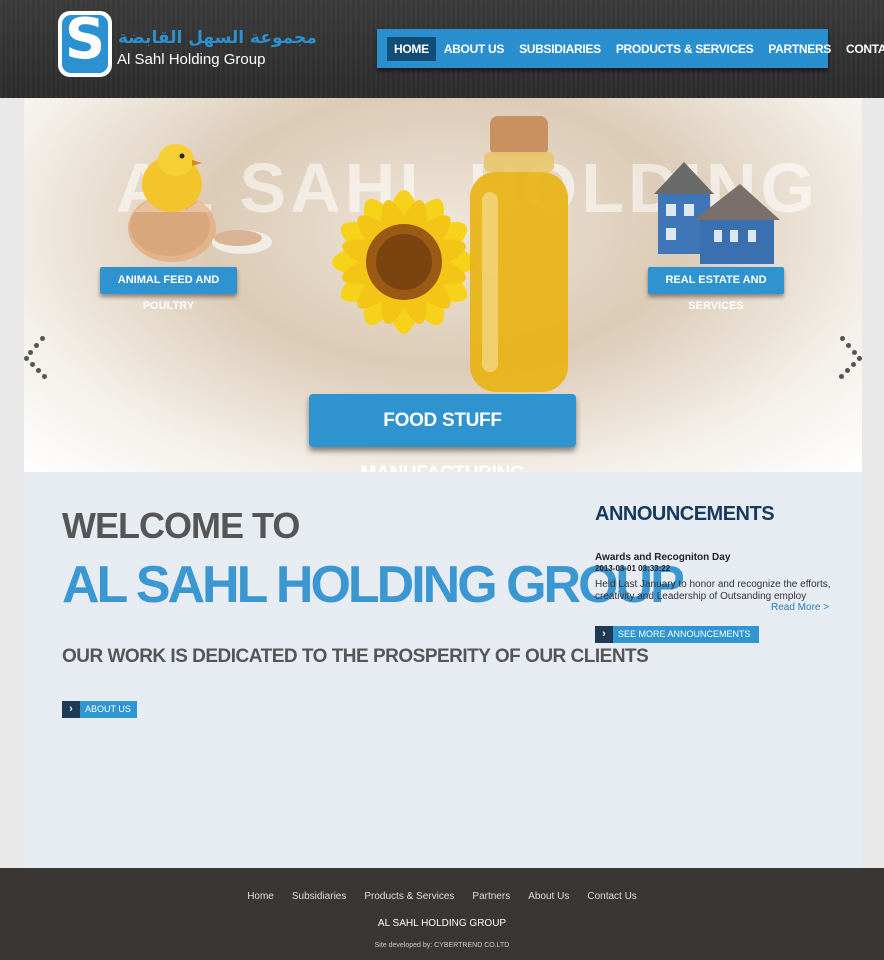  I want to click on see-more-announcements-button: › SEE MORE ANNOUNCEMENTS, so click(677, 634).